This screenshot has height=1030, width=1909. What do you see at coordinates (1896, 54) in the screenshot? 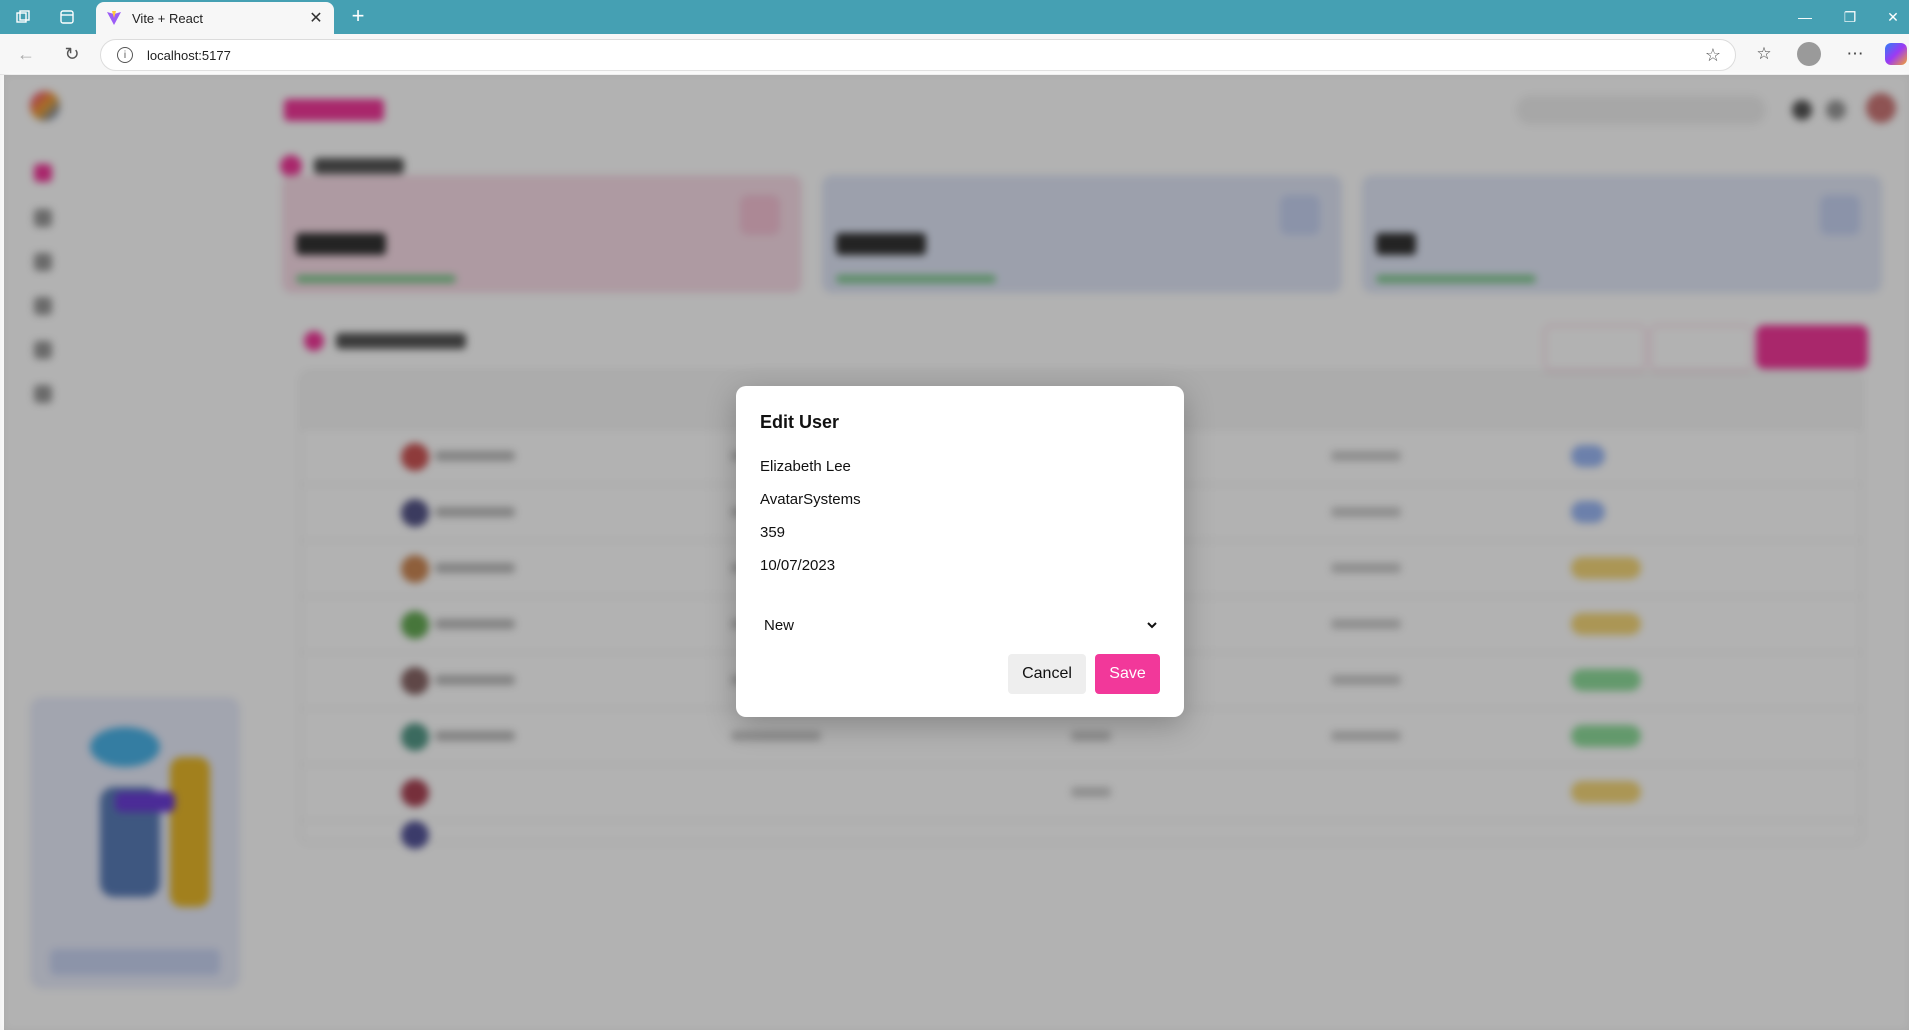
I see `copilot-icon` at bounding box center [1896, 54].